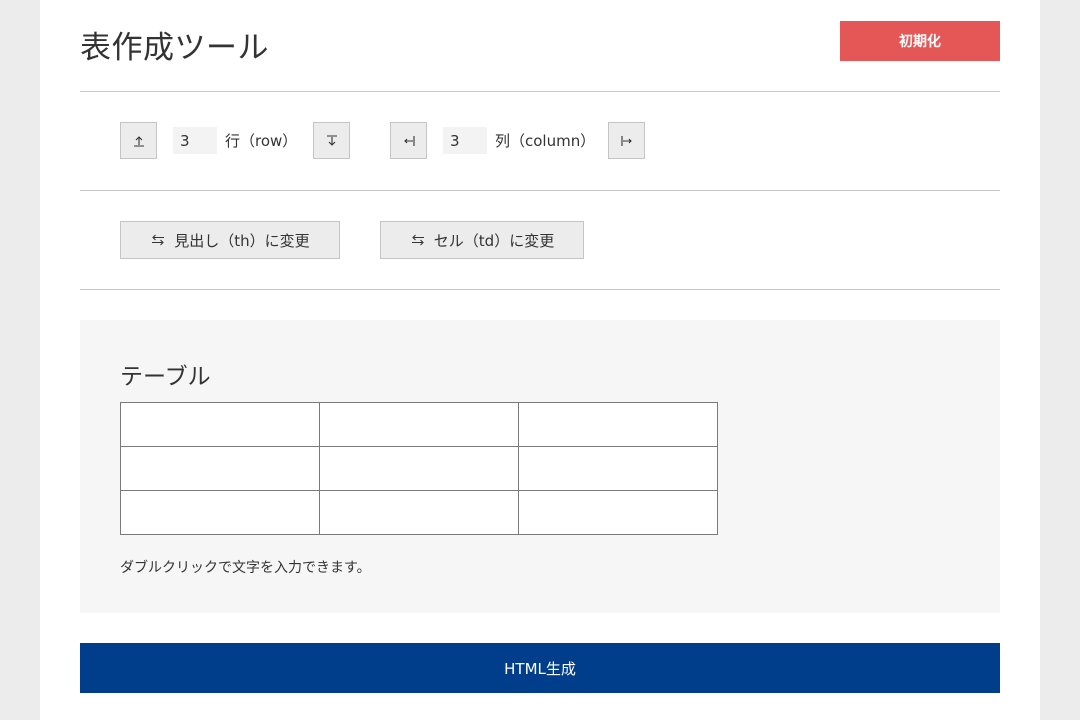 The image size is (1080, 720). I want to click on add-row-above-button, so click(138, 140).